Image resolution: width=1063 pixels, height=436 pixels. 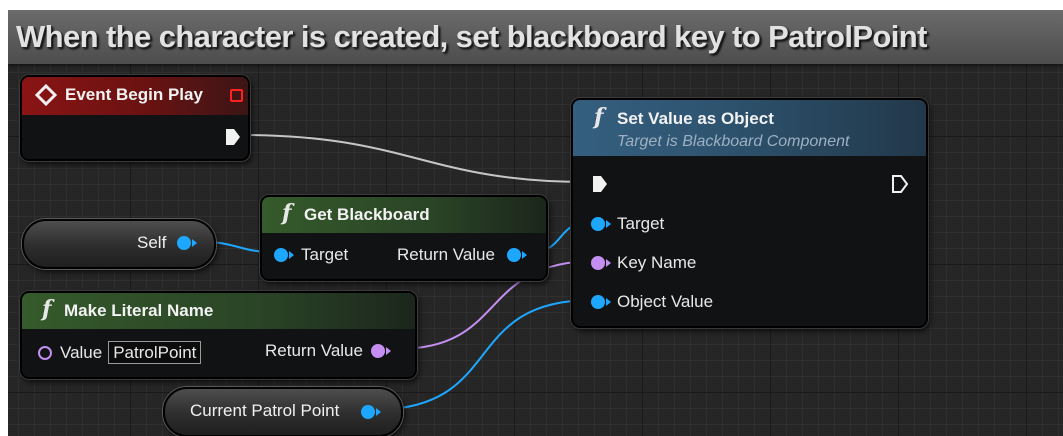 What do you see at coordinates (46, 95) in the screenshot?
I see `diamond-event-icon` at bounding box center [46, 95].